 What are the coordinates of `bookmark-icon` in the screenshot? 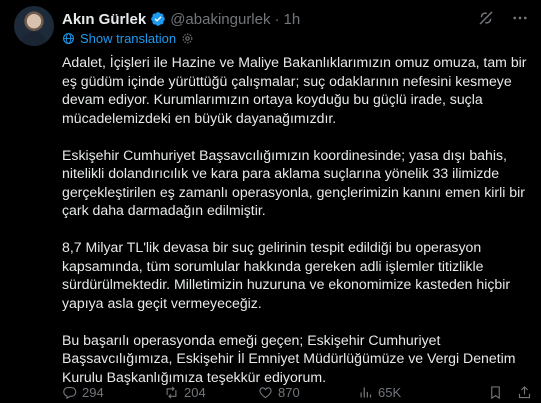 It's located at (495, 392).